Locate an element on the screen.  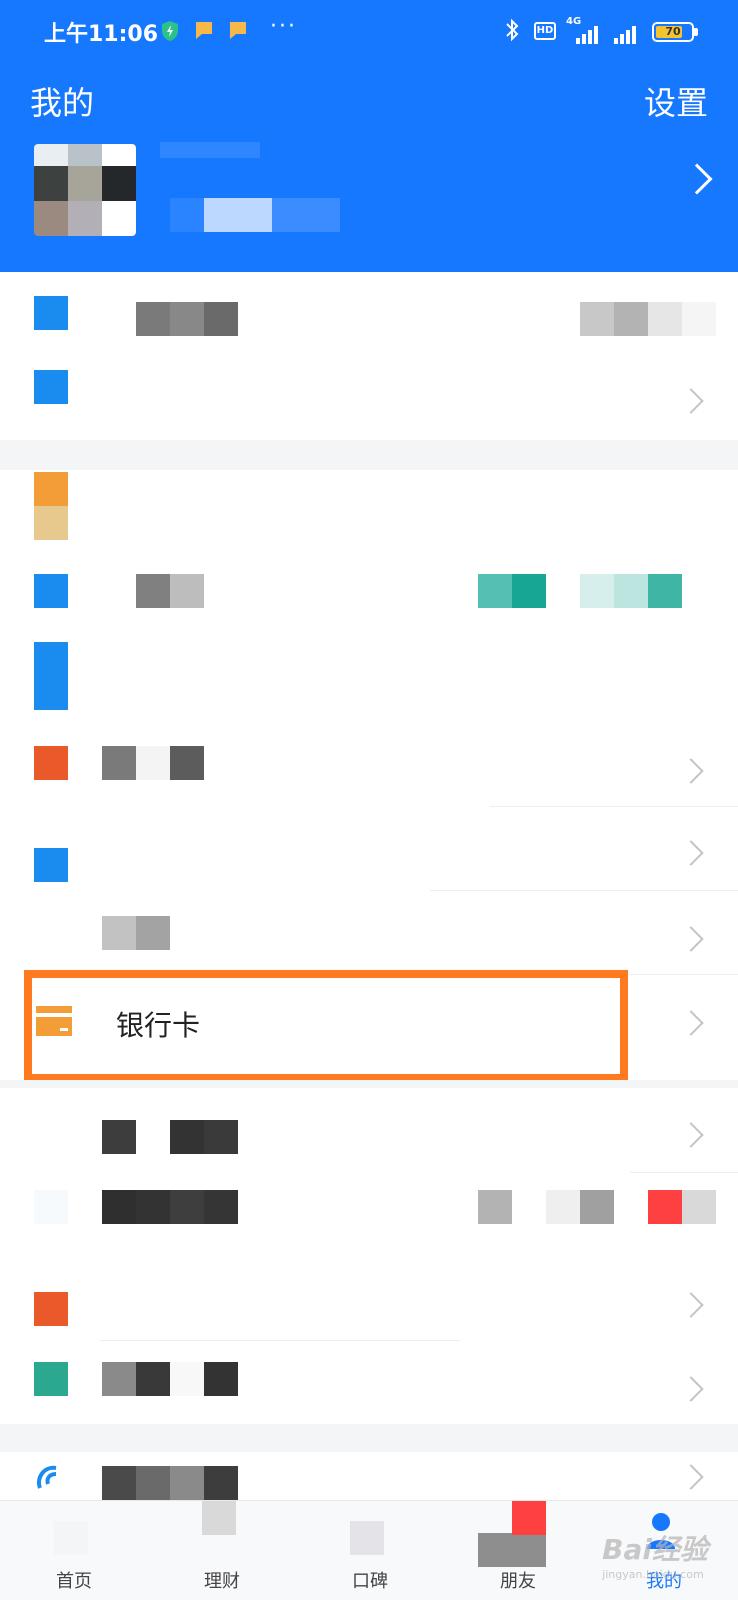
bank-card-item: 银行卡 is located at coordinates (369, 1016).